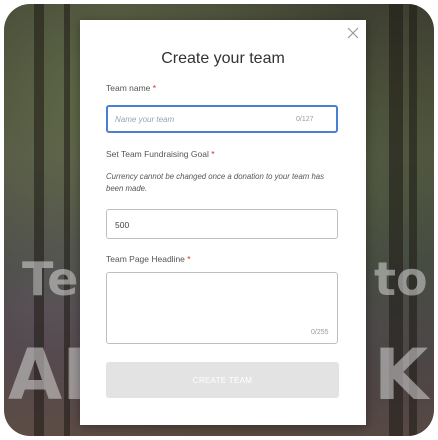  I want to click on team-name-label-text: Team name, so click(128, 88).